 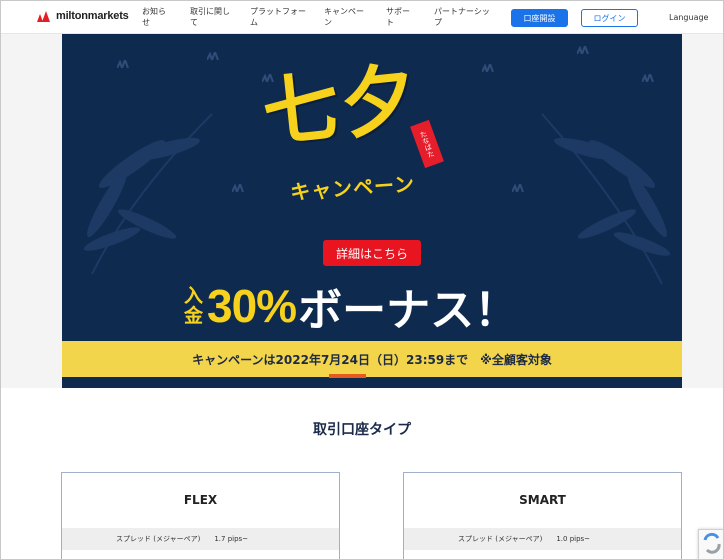 What do you see at coordinates (408, 310) in the screenshot?
I see `bonus-text: ボーナス！` at bounding box center [408, 310].